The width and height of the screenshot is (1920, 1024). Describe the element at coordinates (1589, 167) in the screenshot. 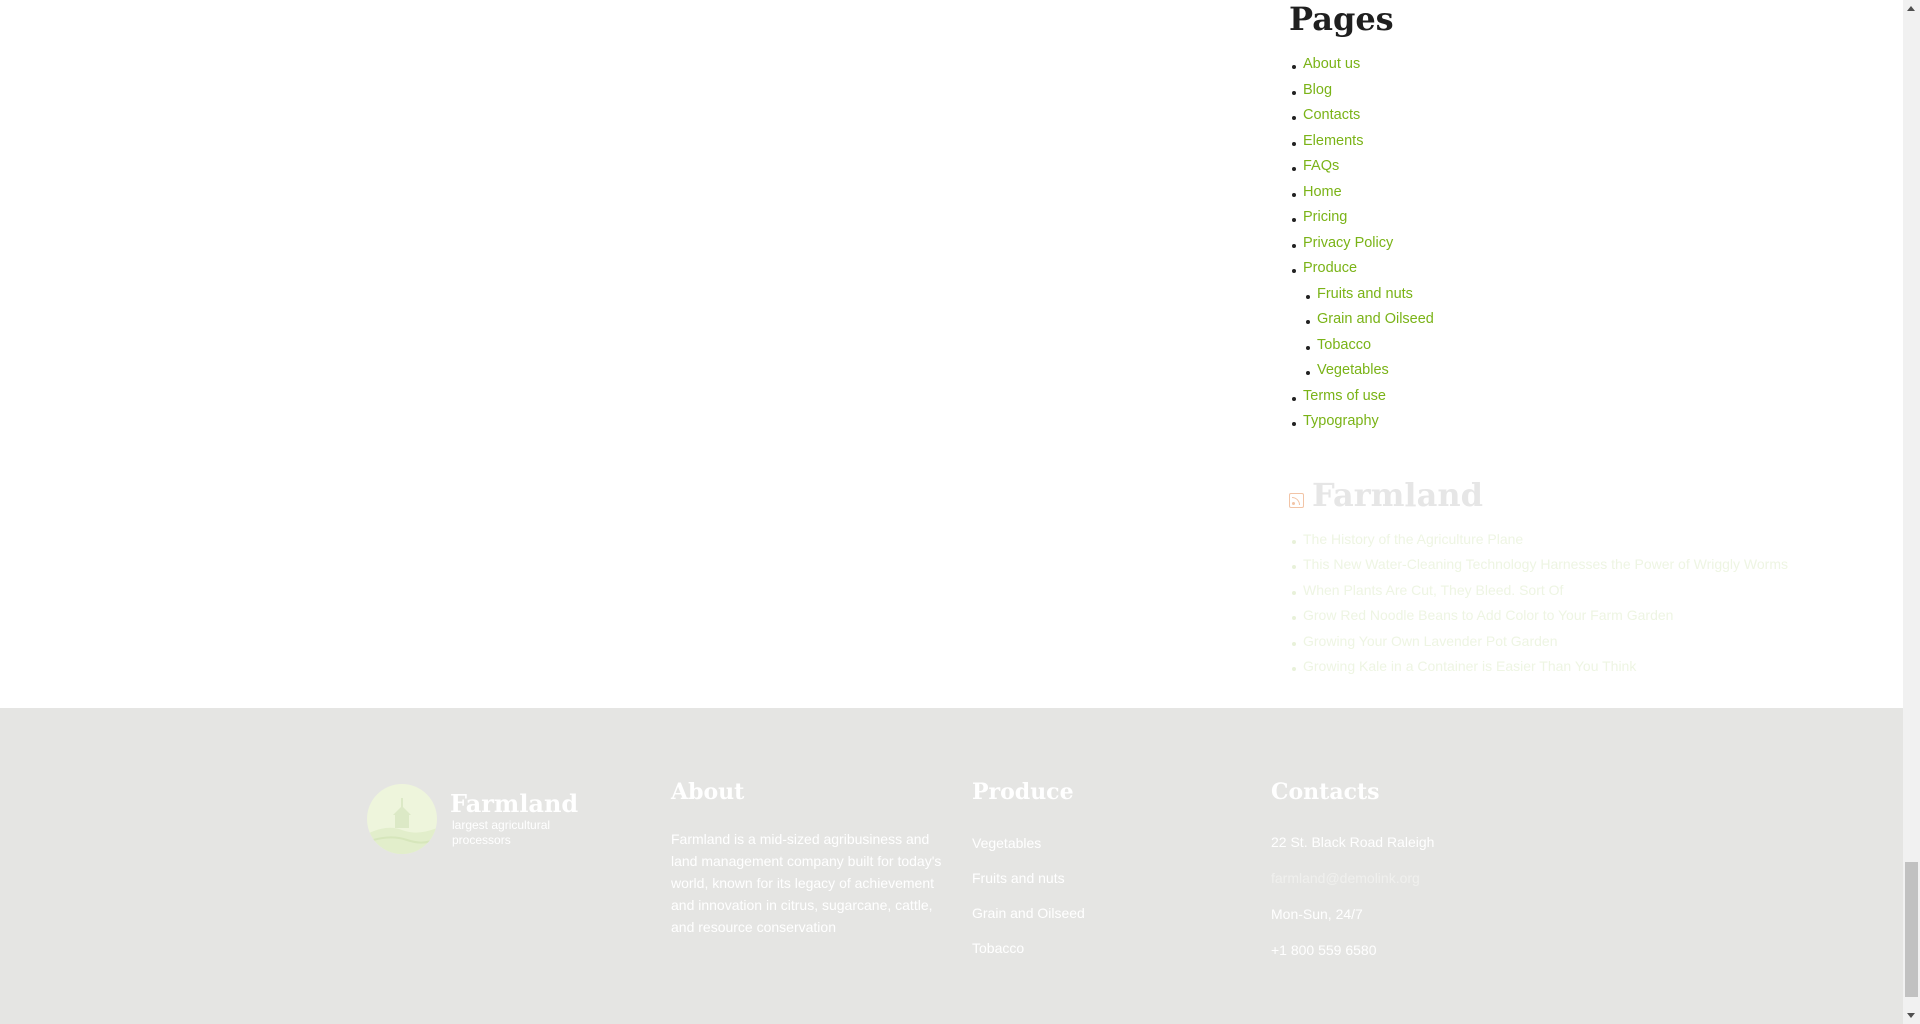

I see `list-item: FAQs` at that location.